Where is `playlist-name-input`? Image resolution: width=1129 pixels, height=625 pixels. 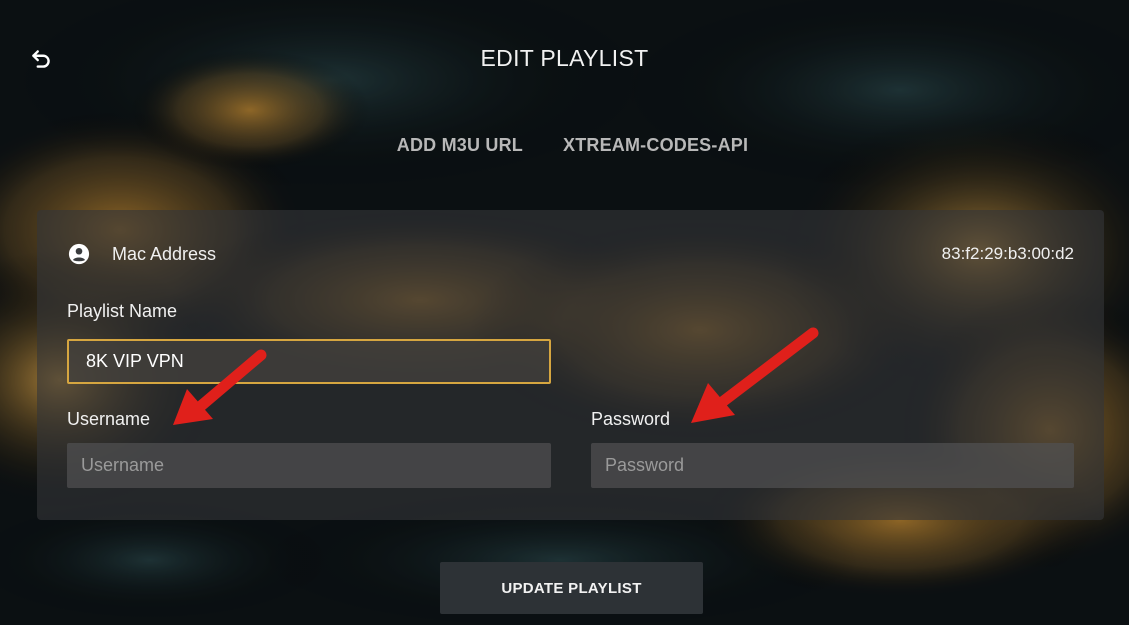 playlist-name-input is located at coordinates (309, 361).